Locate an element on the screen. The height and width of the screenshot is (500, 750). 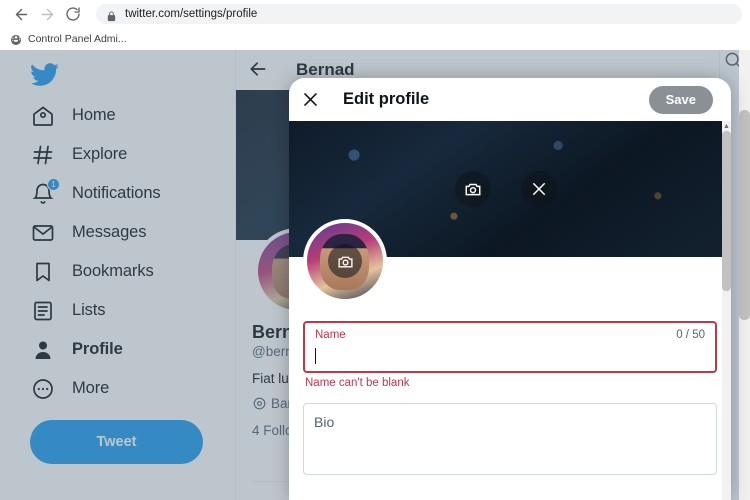
avatar-camera-icon is located at coordinates (345, 261).